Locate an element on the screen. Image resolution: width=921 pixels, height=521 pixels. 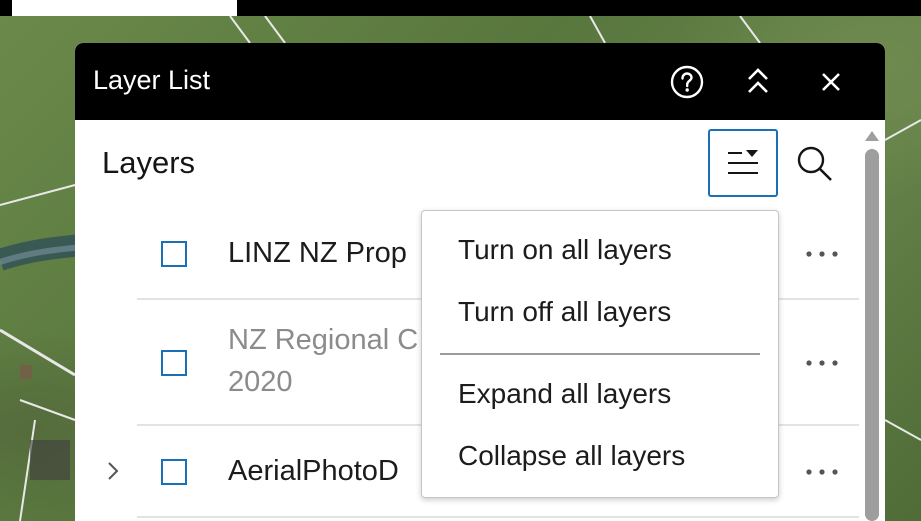
menu-divider is located at coordinates (600, 354).